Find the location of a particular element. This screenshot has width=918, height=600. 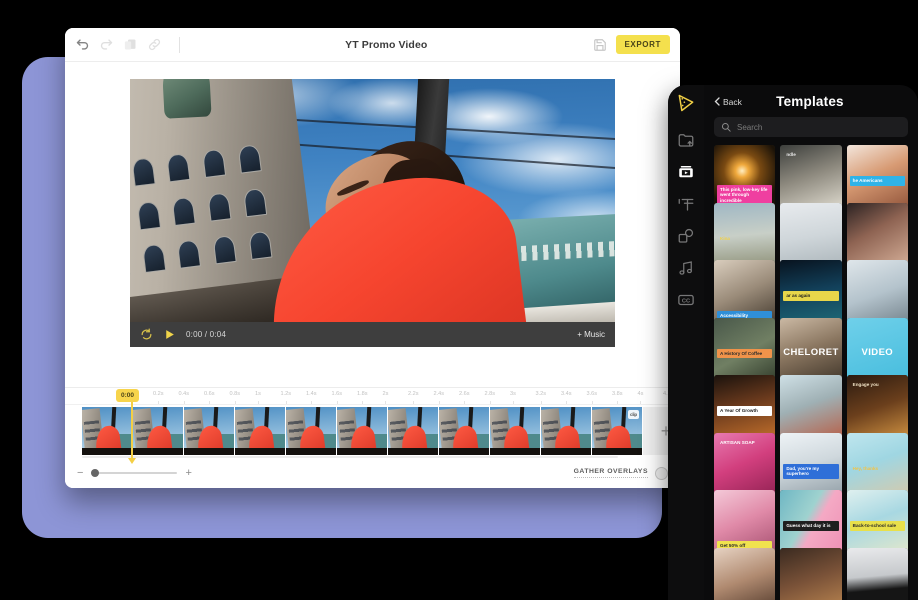

captions-cc-icon: CC is located at coordinates (686, 300).